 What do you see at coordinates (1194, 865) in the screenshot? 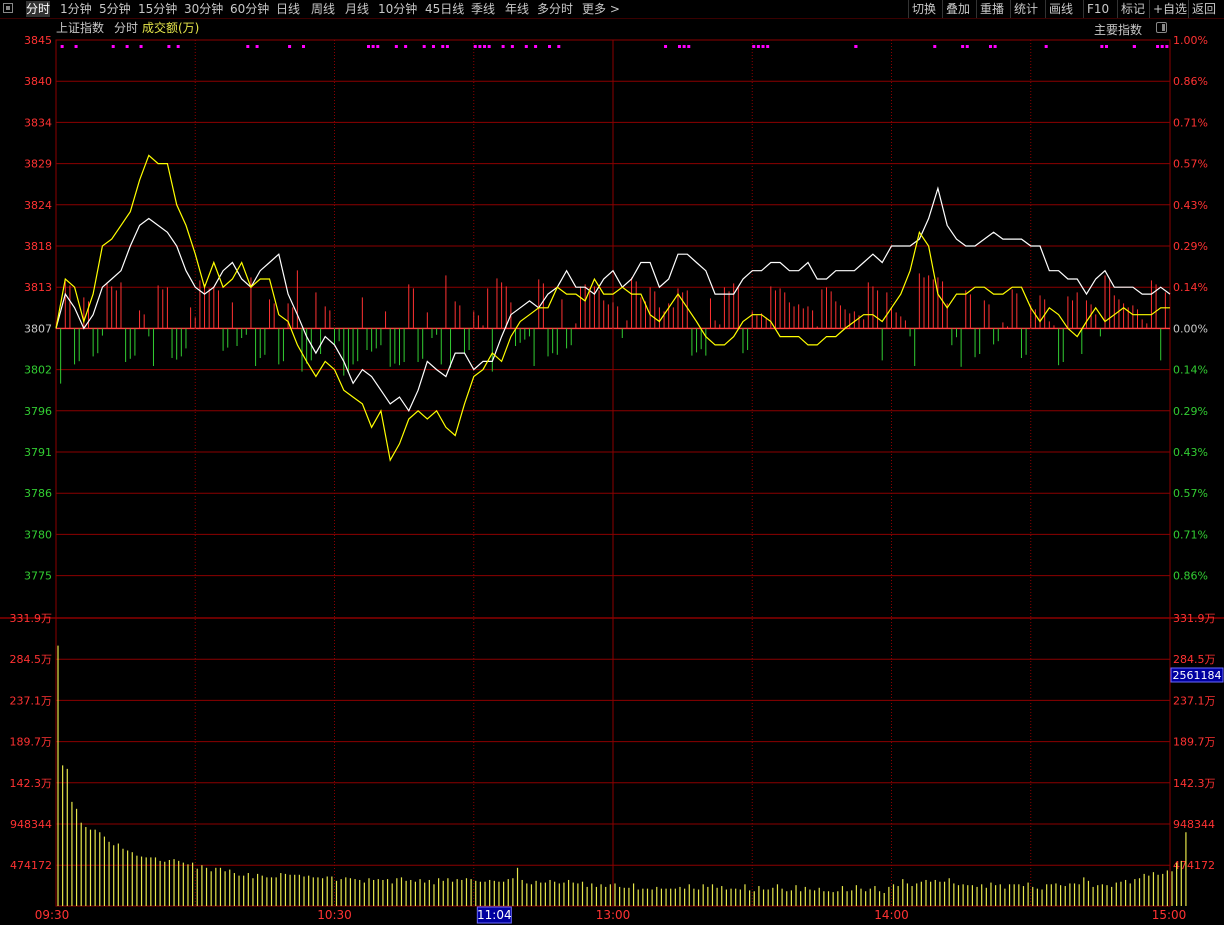
I see `volume-tick-label-right: 474172` at bounding box center [1194, 865].